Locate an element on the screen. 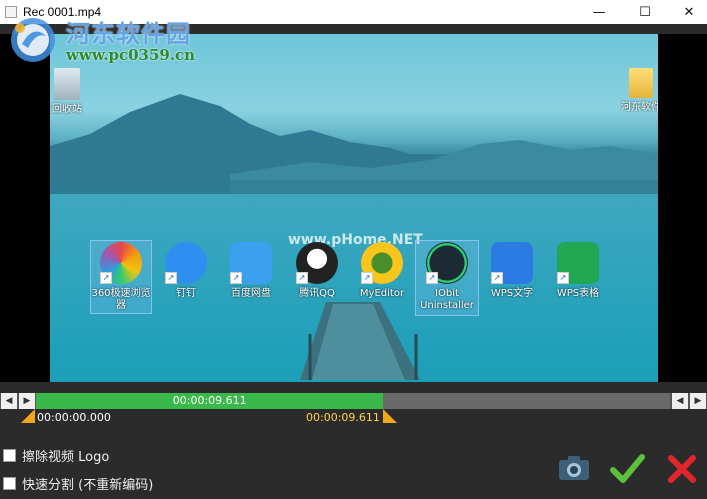 This screenshot has width=707, height=499. desktop-icon-label: 百度网盘 is located at coordinates (251, 293).